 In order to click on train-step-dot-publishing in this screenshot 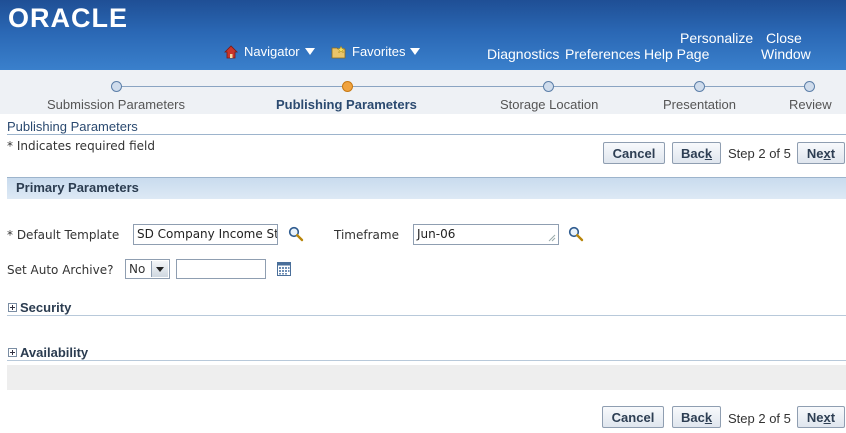, I will do `click(347, 86)`.